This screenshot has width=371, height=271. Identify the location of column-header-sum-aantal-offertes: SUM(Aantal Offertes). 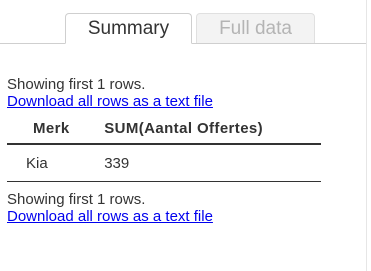
(208, 130).